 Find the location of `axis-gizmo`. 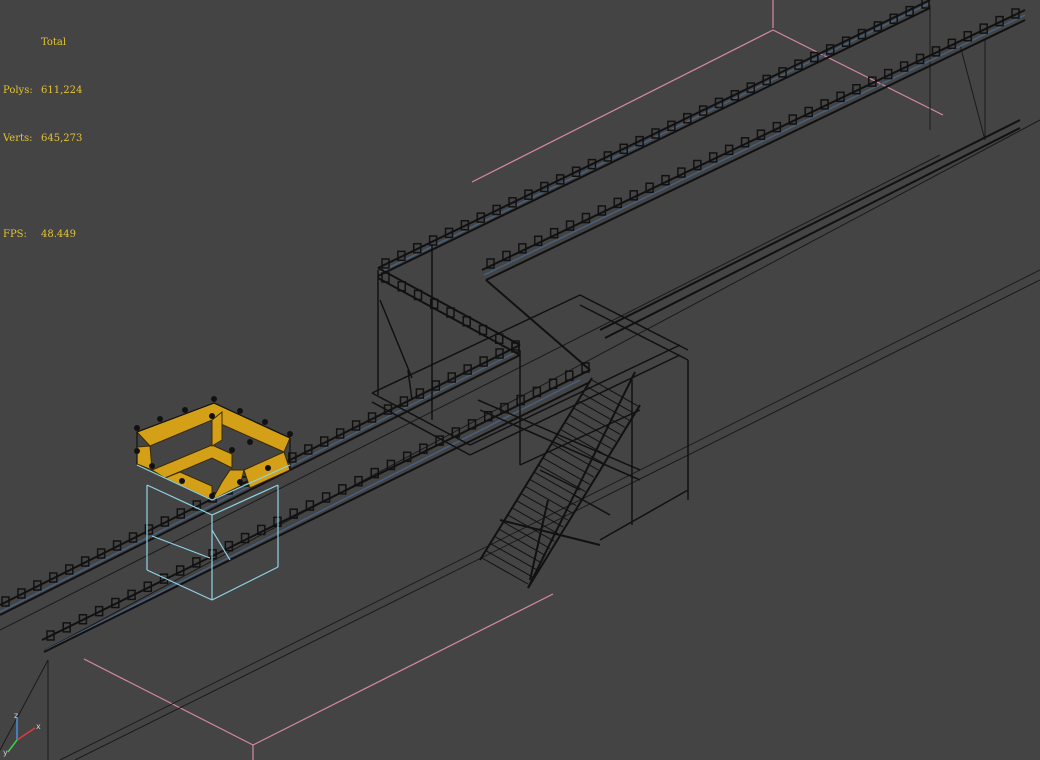

axis-gizmo is located at coordinates (21, 735).